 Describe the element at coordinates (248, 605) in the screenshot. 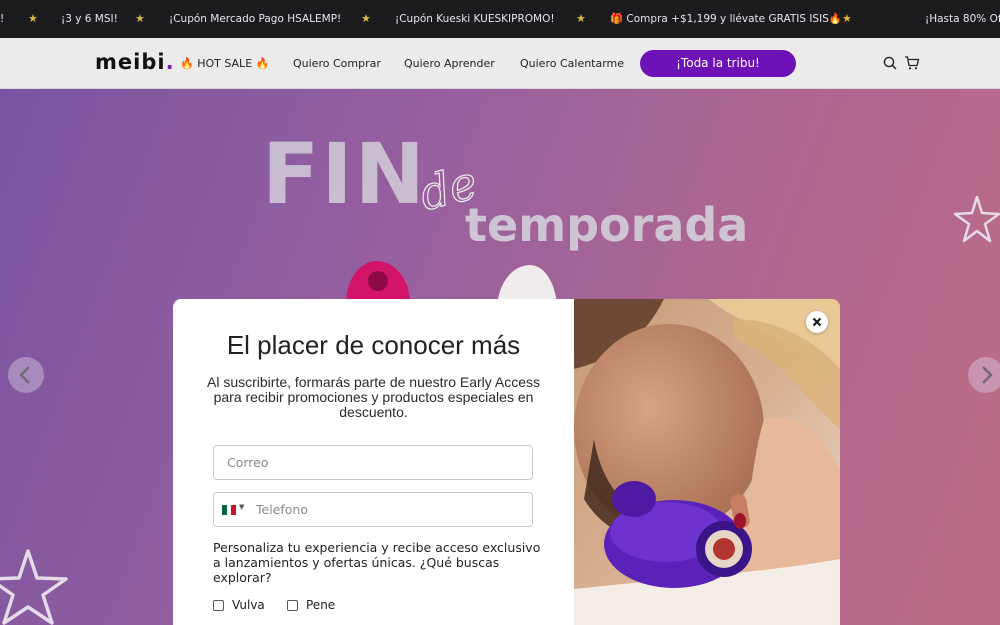

I see `vulva-label: Vulva` at that location.